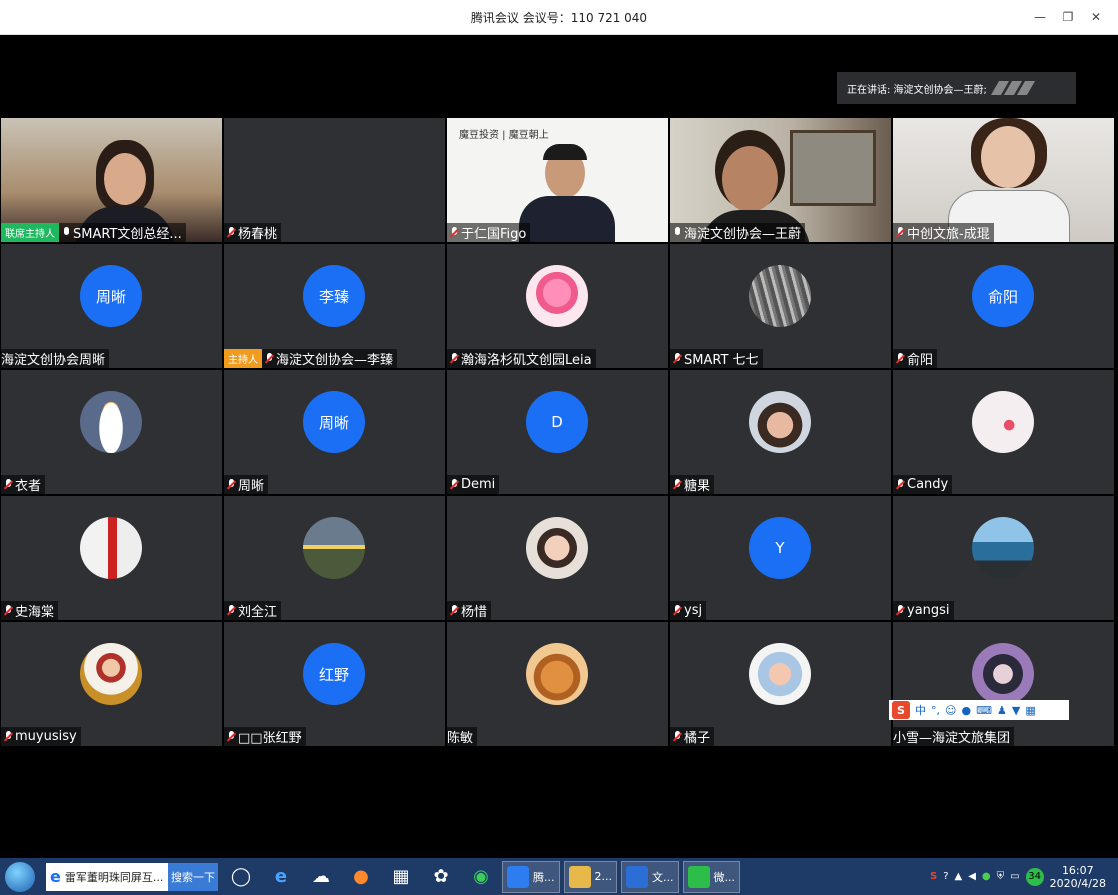 This screenshot has height=895, width=1118. I want to click on user-icon: ♟, so click(1002, 710).